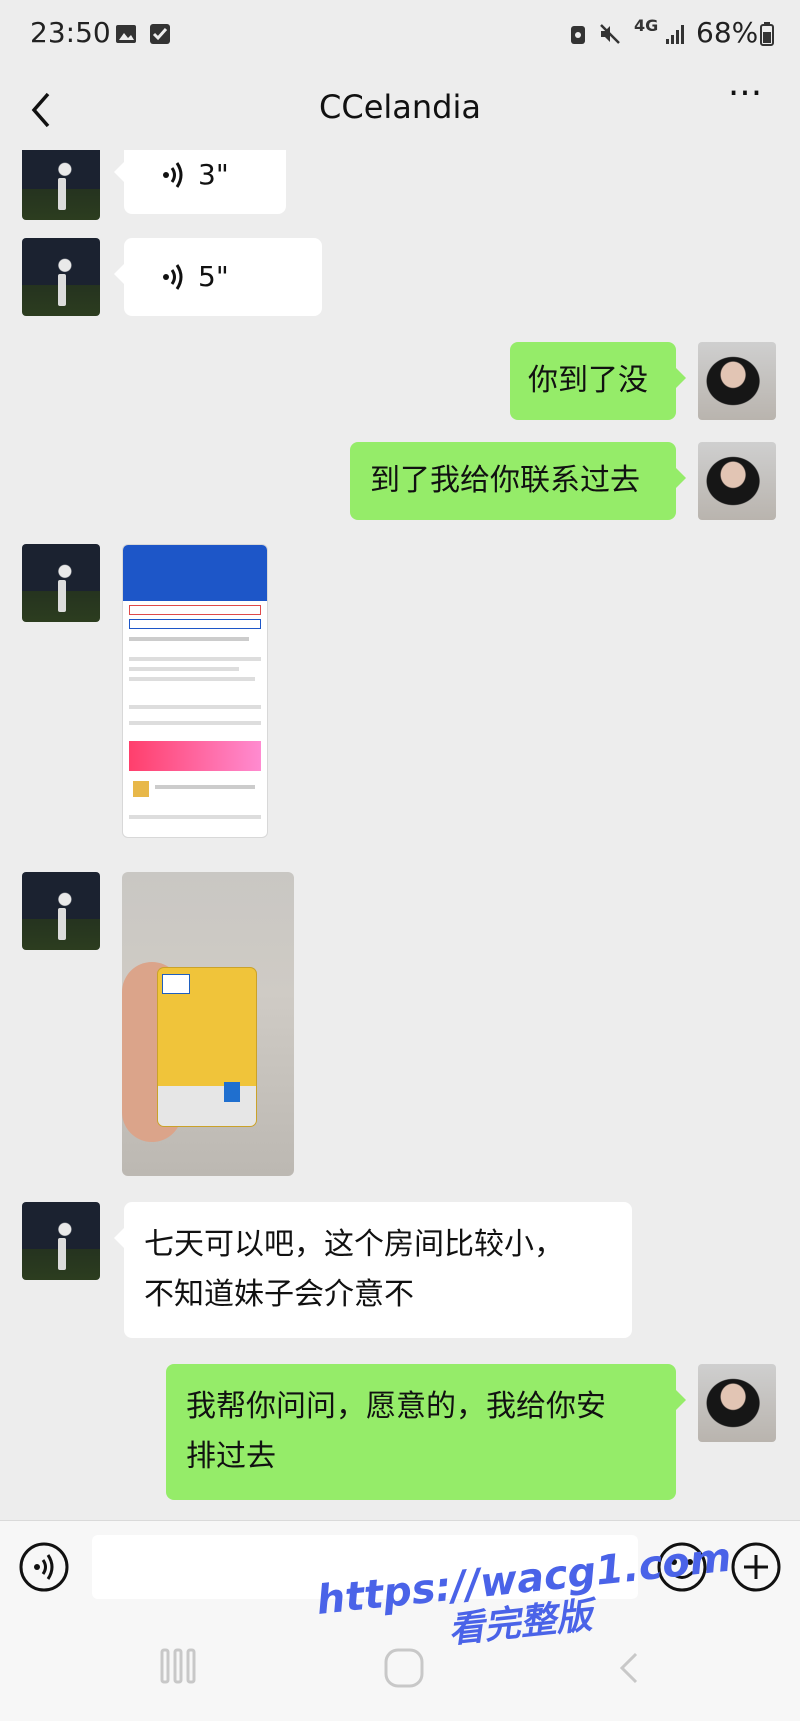 Image resolution: width=800 pixels, height=1721 pixels. What do you see at coordinates (675, 34) in the screenshot?
I see `signal-icon` at bounding box center [675, 34].